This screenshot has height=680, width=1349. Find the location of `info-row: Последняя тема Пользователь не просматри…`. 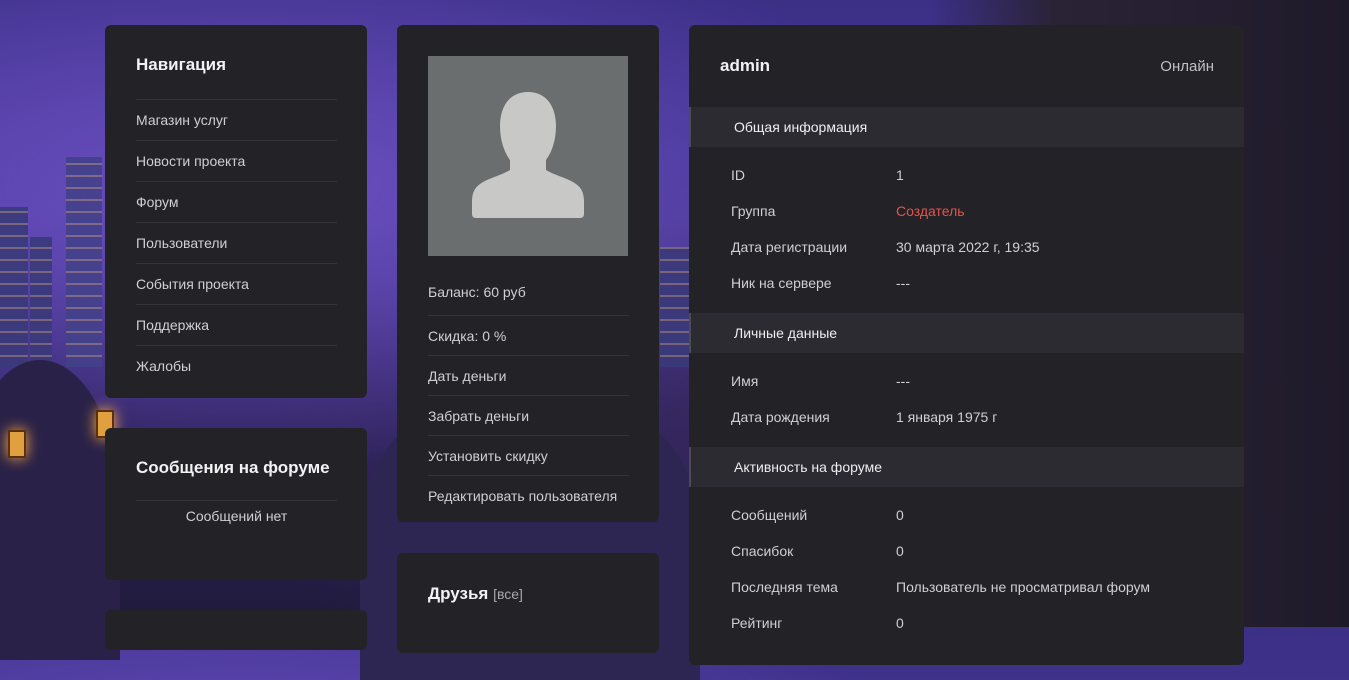

info-row: Последняя тема Пользователь не просматри… is located at coordinates (966, 587).